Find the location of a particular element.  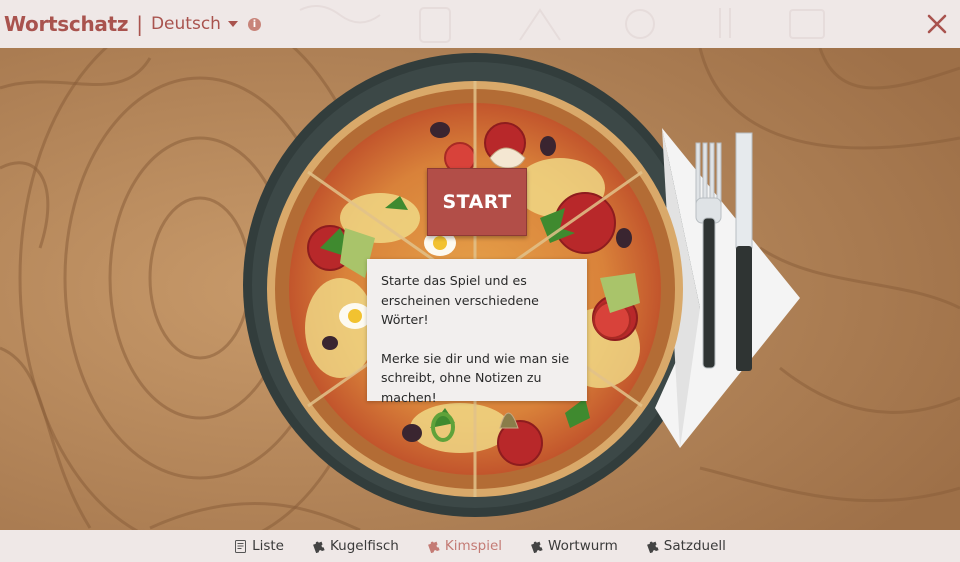

nav-label-wortwurm: Wortwurm is located at coordinates (583, 546).